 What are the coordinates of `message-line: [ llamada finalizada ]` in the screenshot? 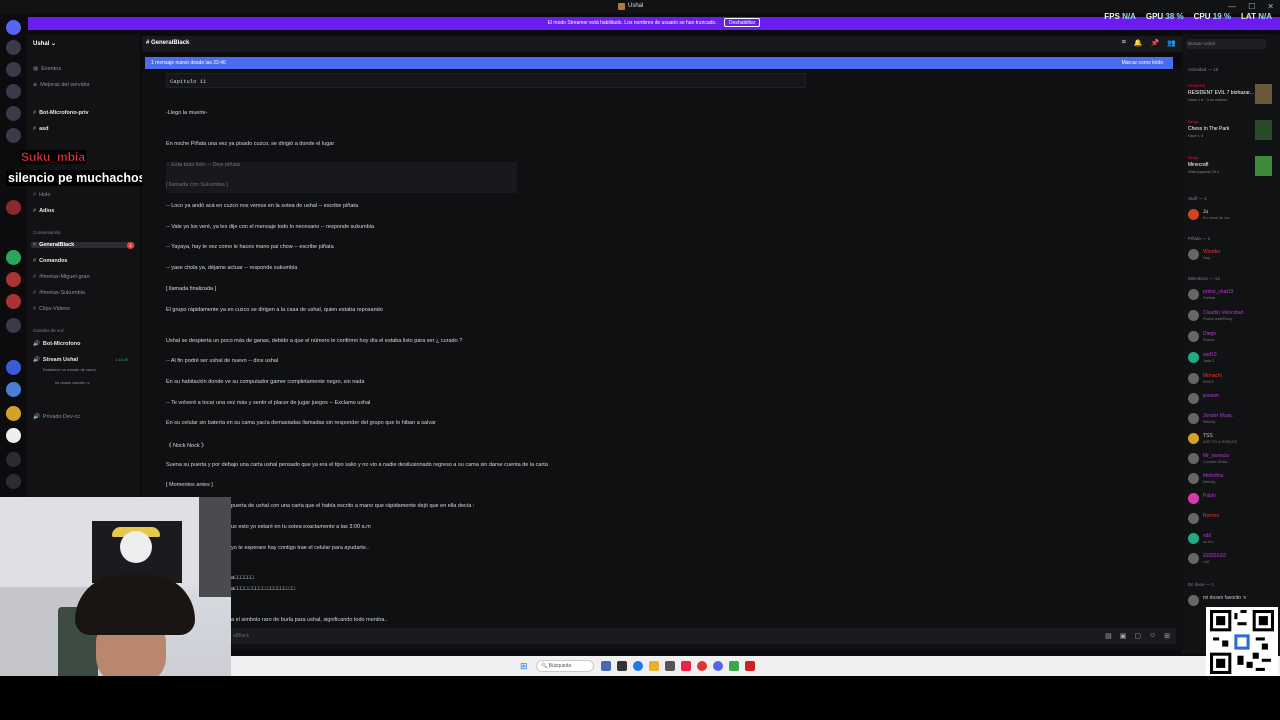 It's located at (191, 289).